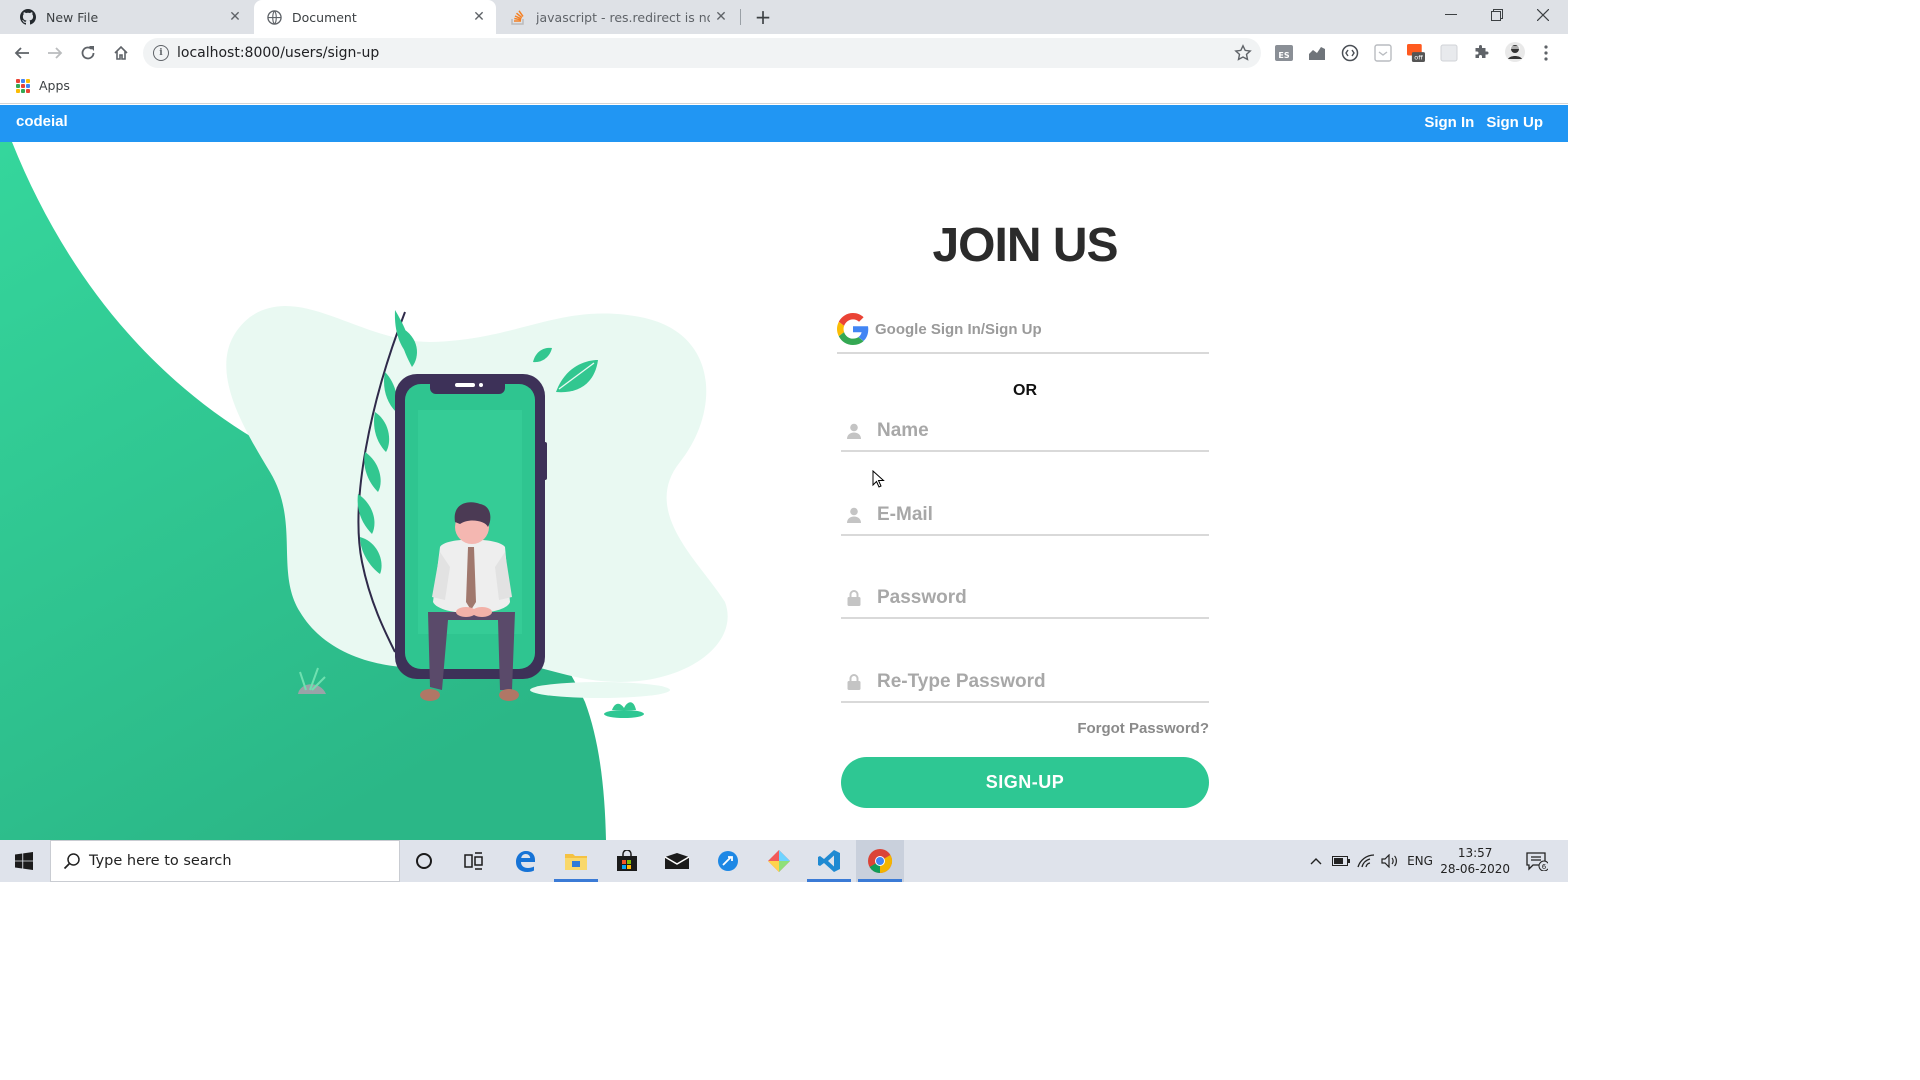 The width and height of the screenshot is (1920, 1080). I want to click on off-extension-icon: off, so click(1416, 53).